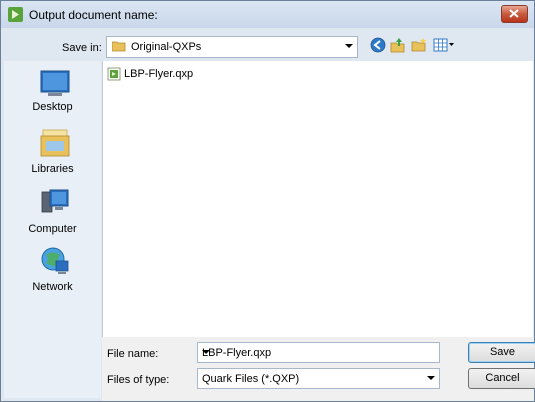 The height and width of the screenshot is (402, 535). What do you see at coordinates (501, 378) in the screenshot?
I see `cancel-button: Cancel` at bounding box center [501, 378].